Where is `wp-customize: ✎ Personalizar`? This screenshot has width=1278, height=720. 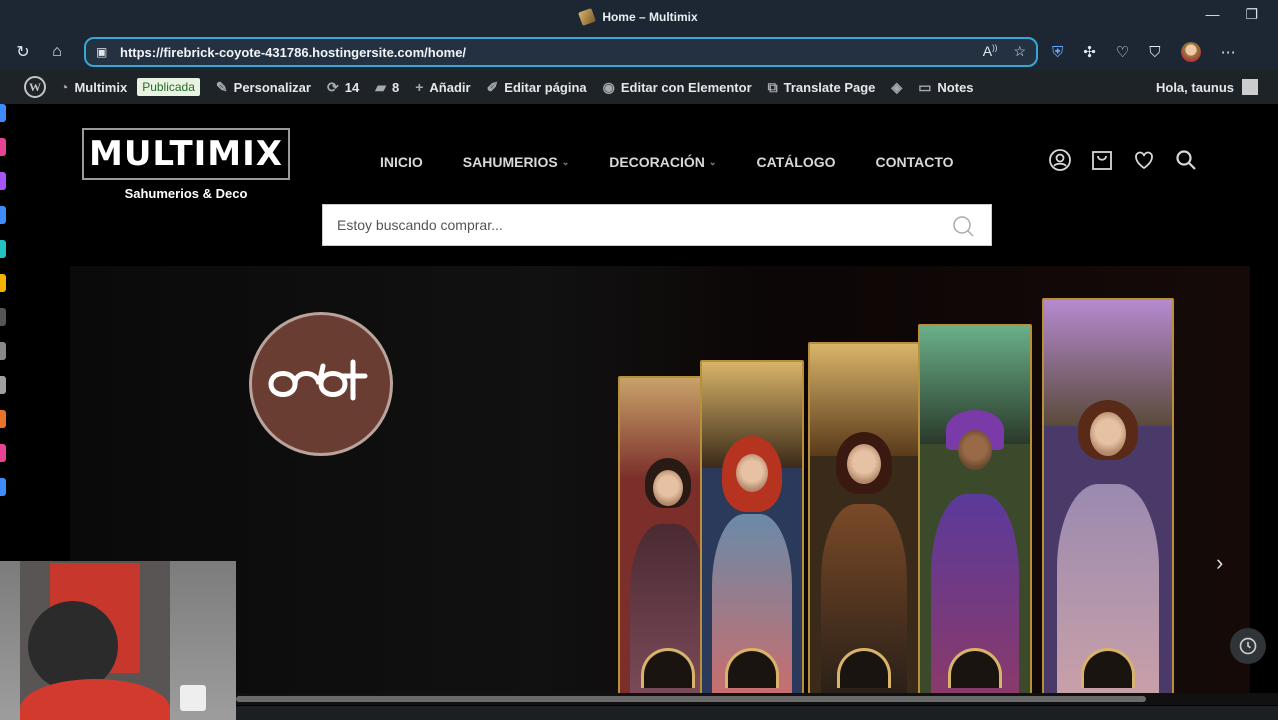
wp-customize: ✎ Personalizar is located at coordinates (263, 87).